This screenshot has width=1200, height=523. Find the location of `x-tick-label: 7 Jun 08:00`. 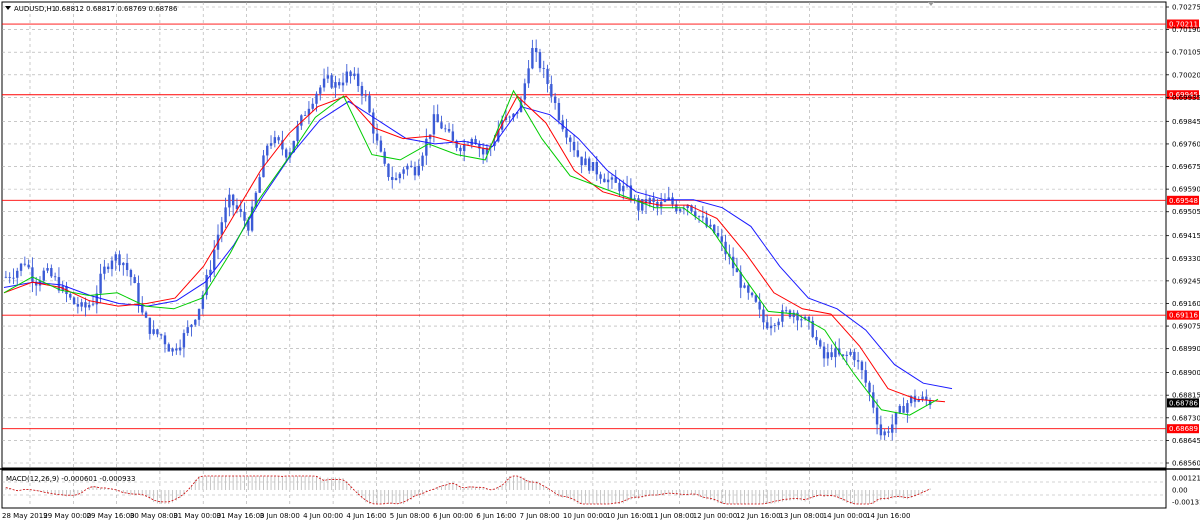

x-tick-label: 7 Jun 08:00 is located at coordinates (540, 516).